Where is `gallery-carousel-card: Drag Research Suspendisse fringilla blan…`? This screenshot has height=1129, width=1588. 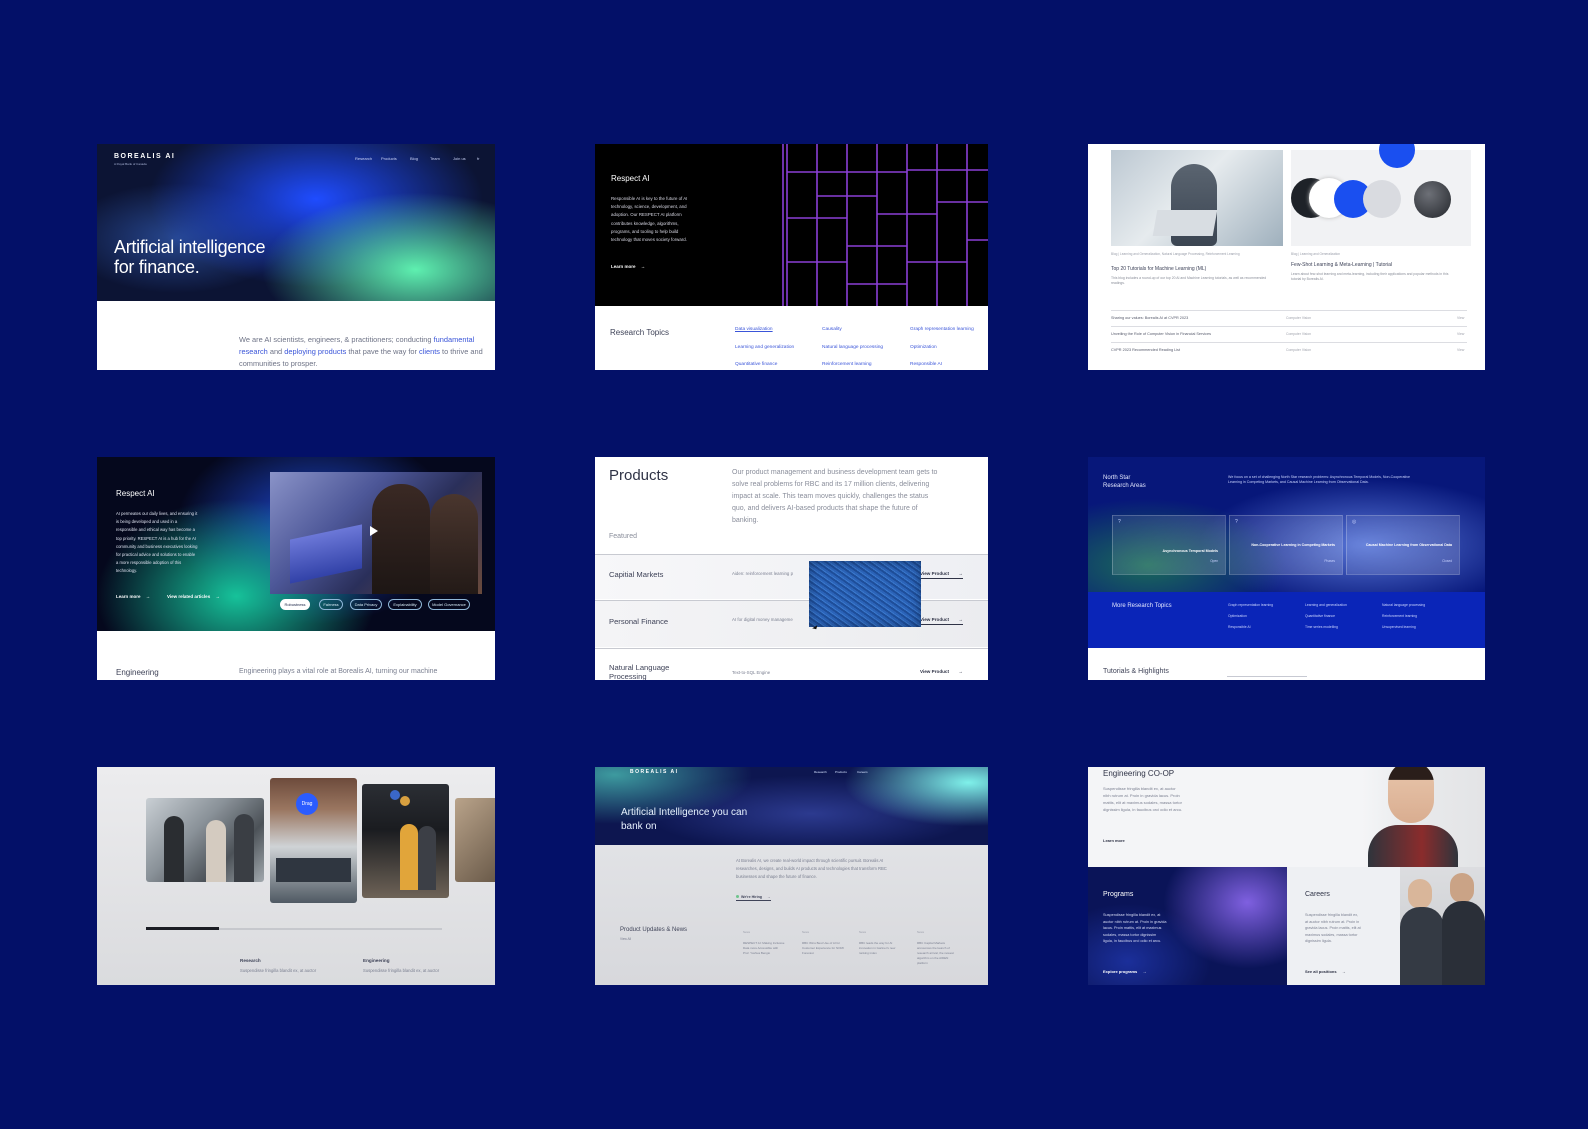 gallery-carousel-card: Drag Research Suspendisse fringilla blan… is located at coordinates (296, 876).